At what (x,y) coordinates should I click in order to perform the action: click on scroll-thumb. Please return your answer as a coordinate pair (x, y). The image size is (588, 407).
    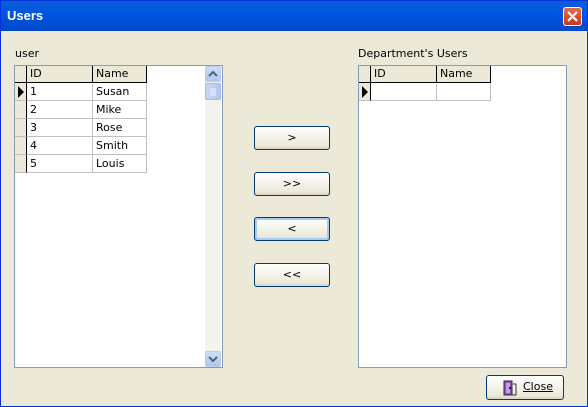
    Looking at the image, I should click on (213, 91).